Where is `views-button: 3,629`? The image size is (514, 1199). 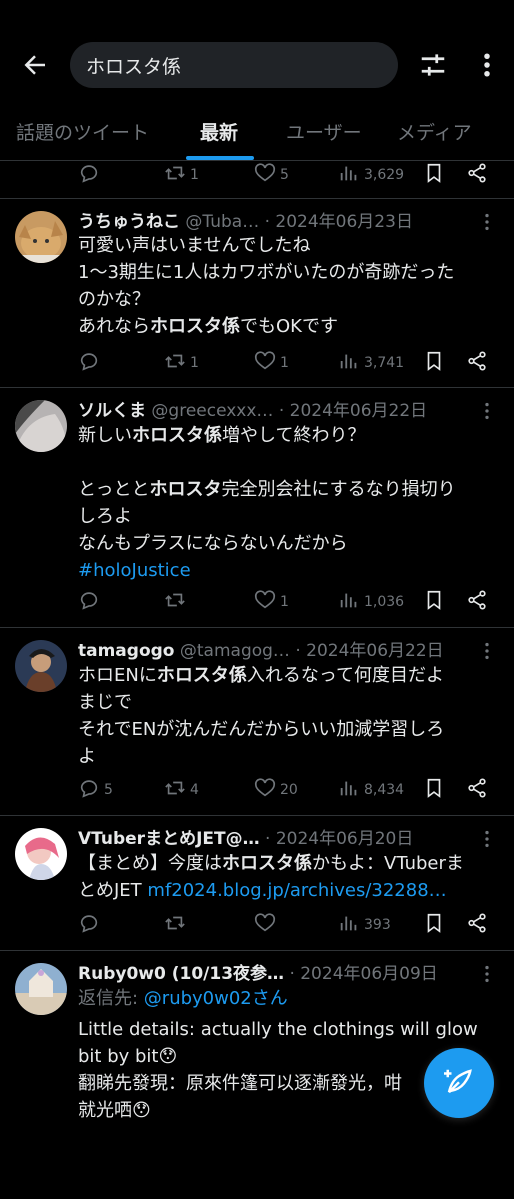
views-button: 3,629 is located at coordinates (371, 175).